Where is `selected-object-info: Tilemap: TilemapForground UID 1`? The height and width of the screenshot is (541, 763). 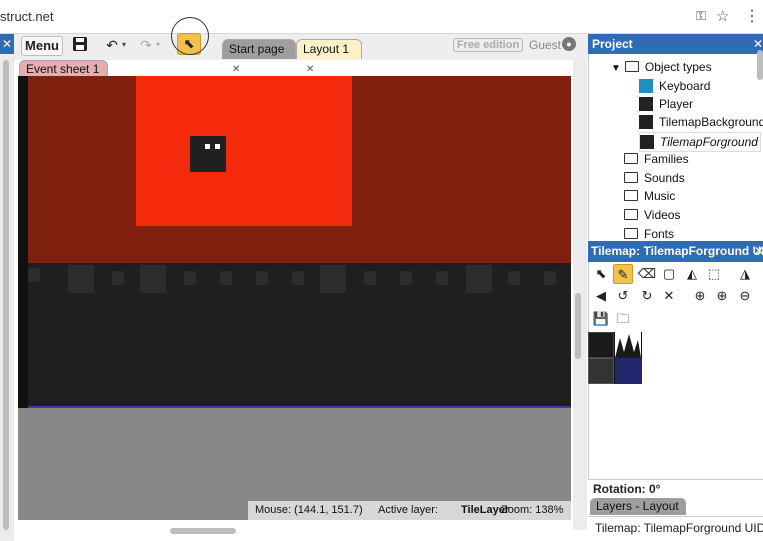
selected-object-info: Tilemap: TilemapForground UID 1 is located at coordinates (675, 528).